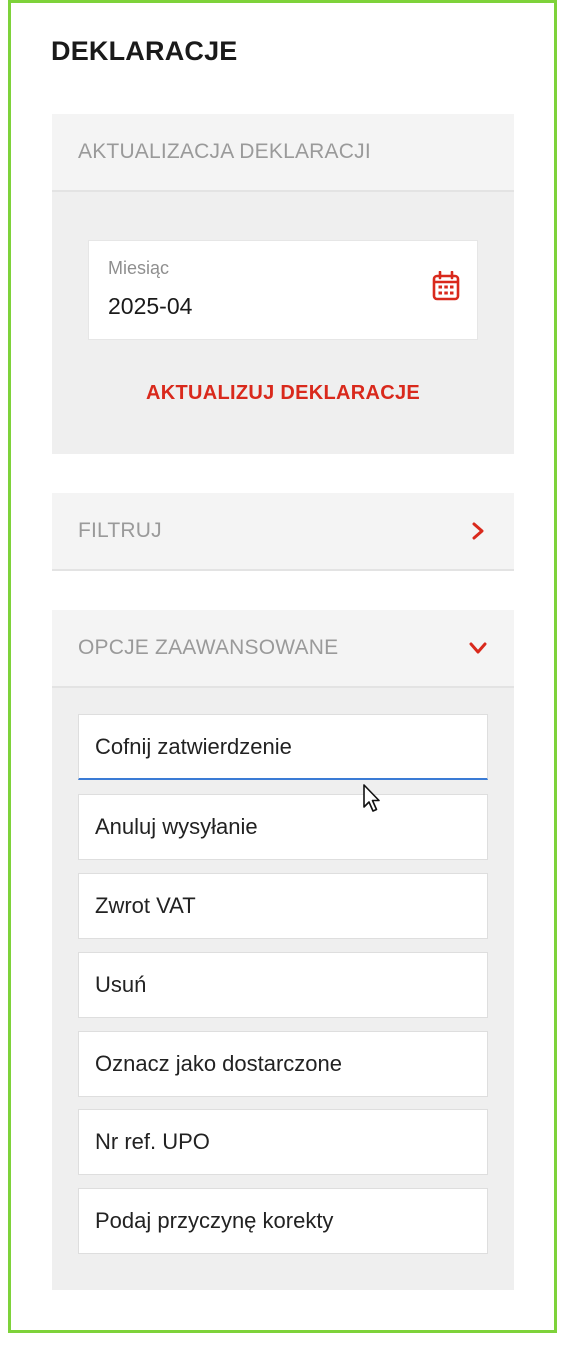 The image size is (573, 1350). I want to click on advanced-section-header: OPCJE ZAAWANSOWANE, so click(283, 649).